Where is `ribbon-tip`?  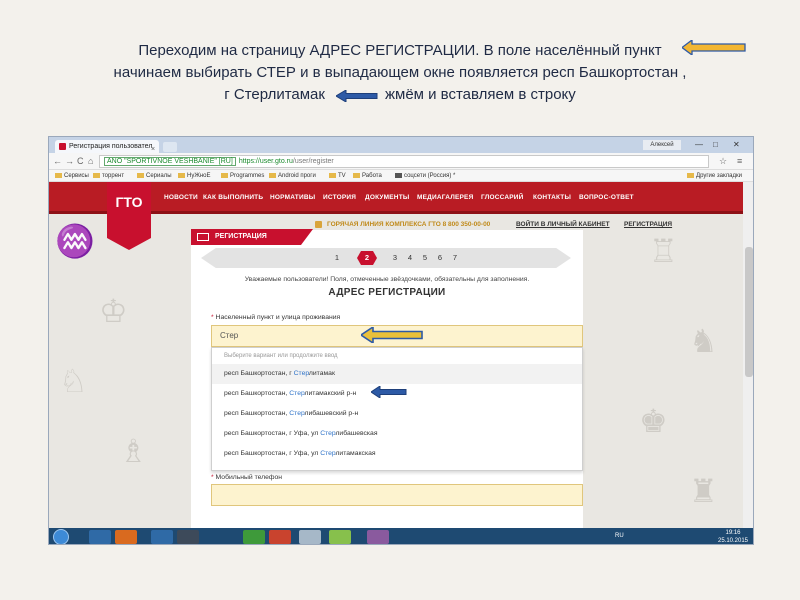
ribbon-tip is located at coordinates (307, 237).